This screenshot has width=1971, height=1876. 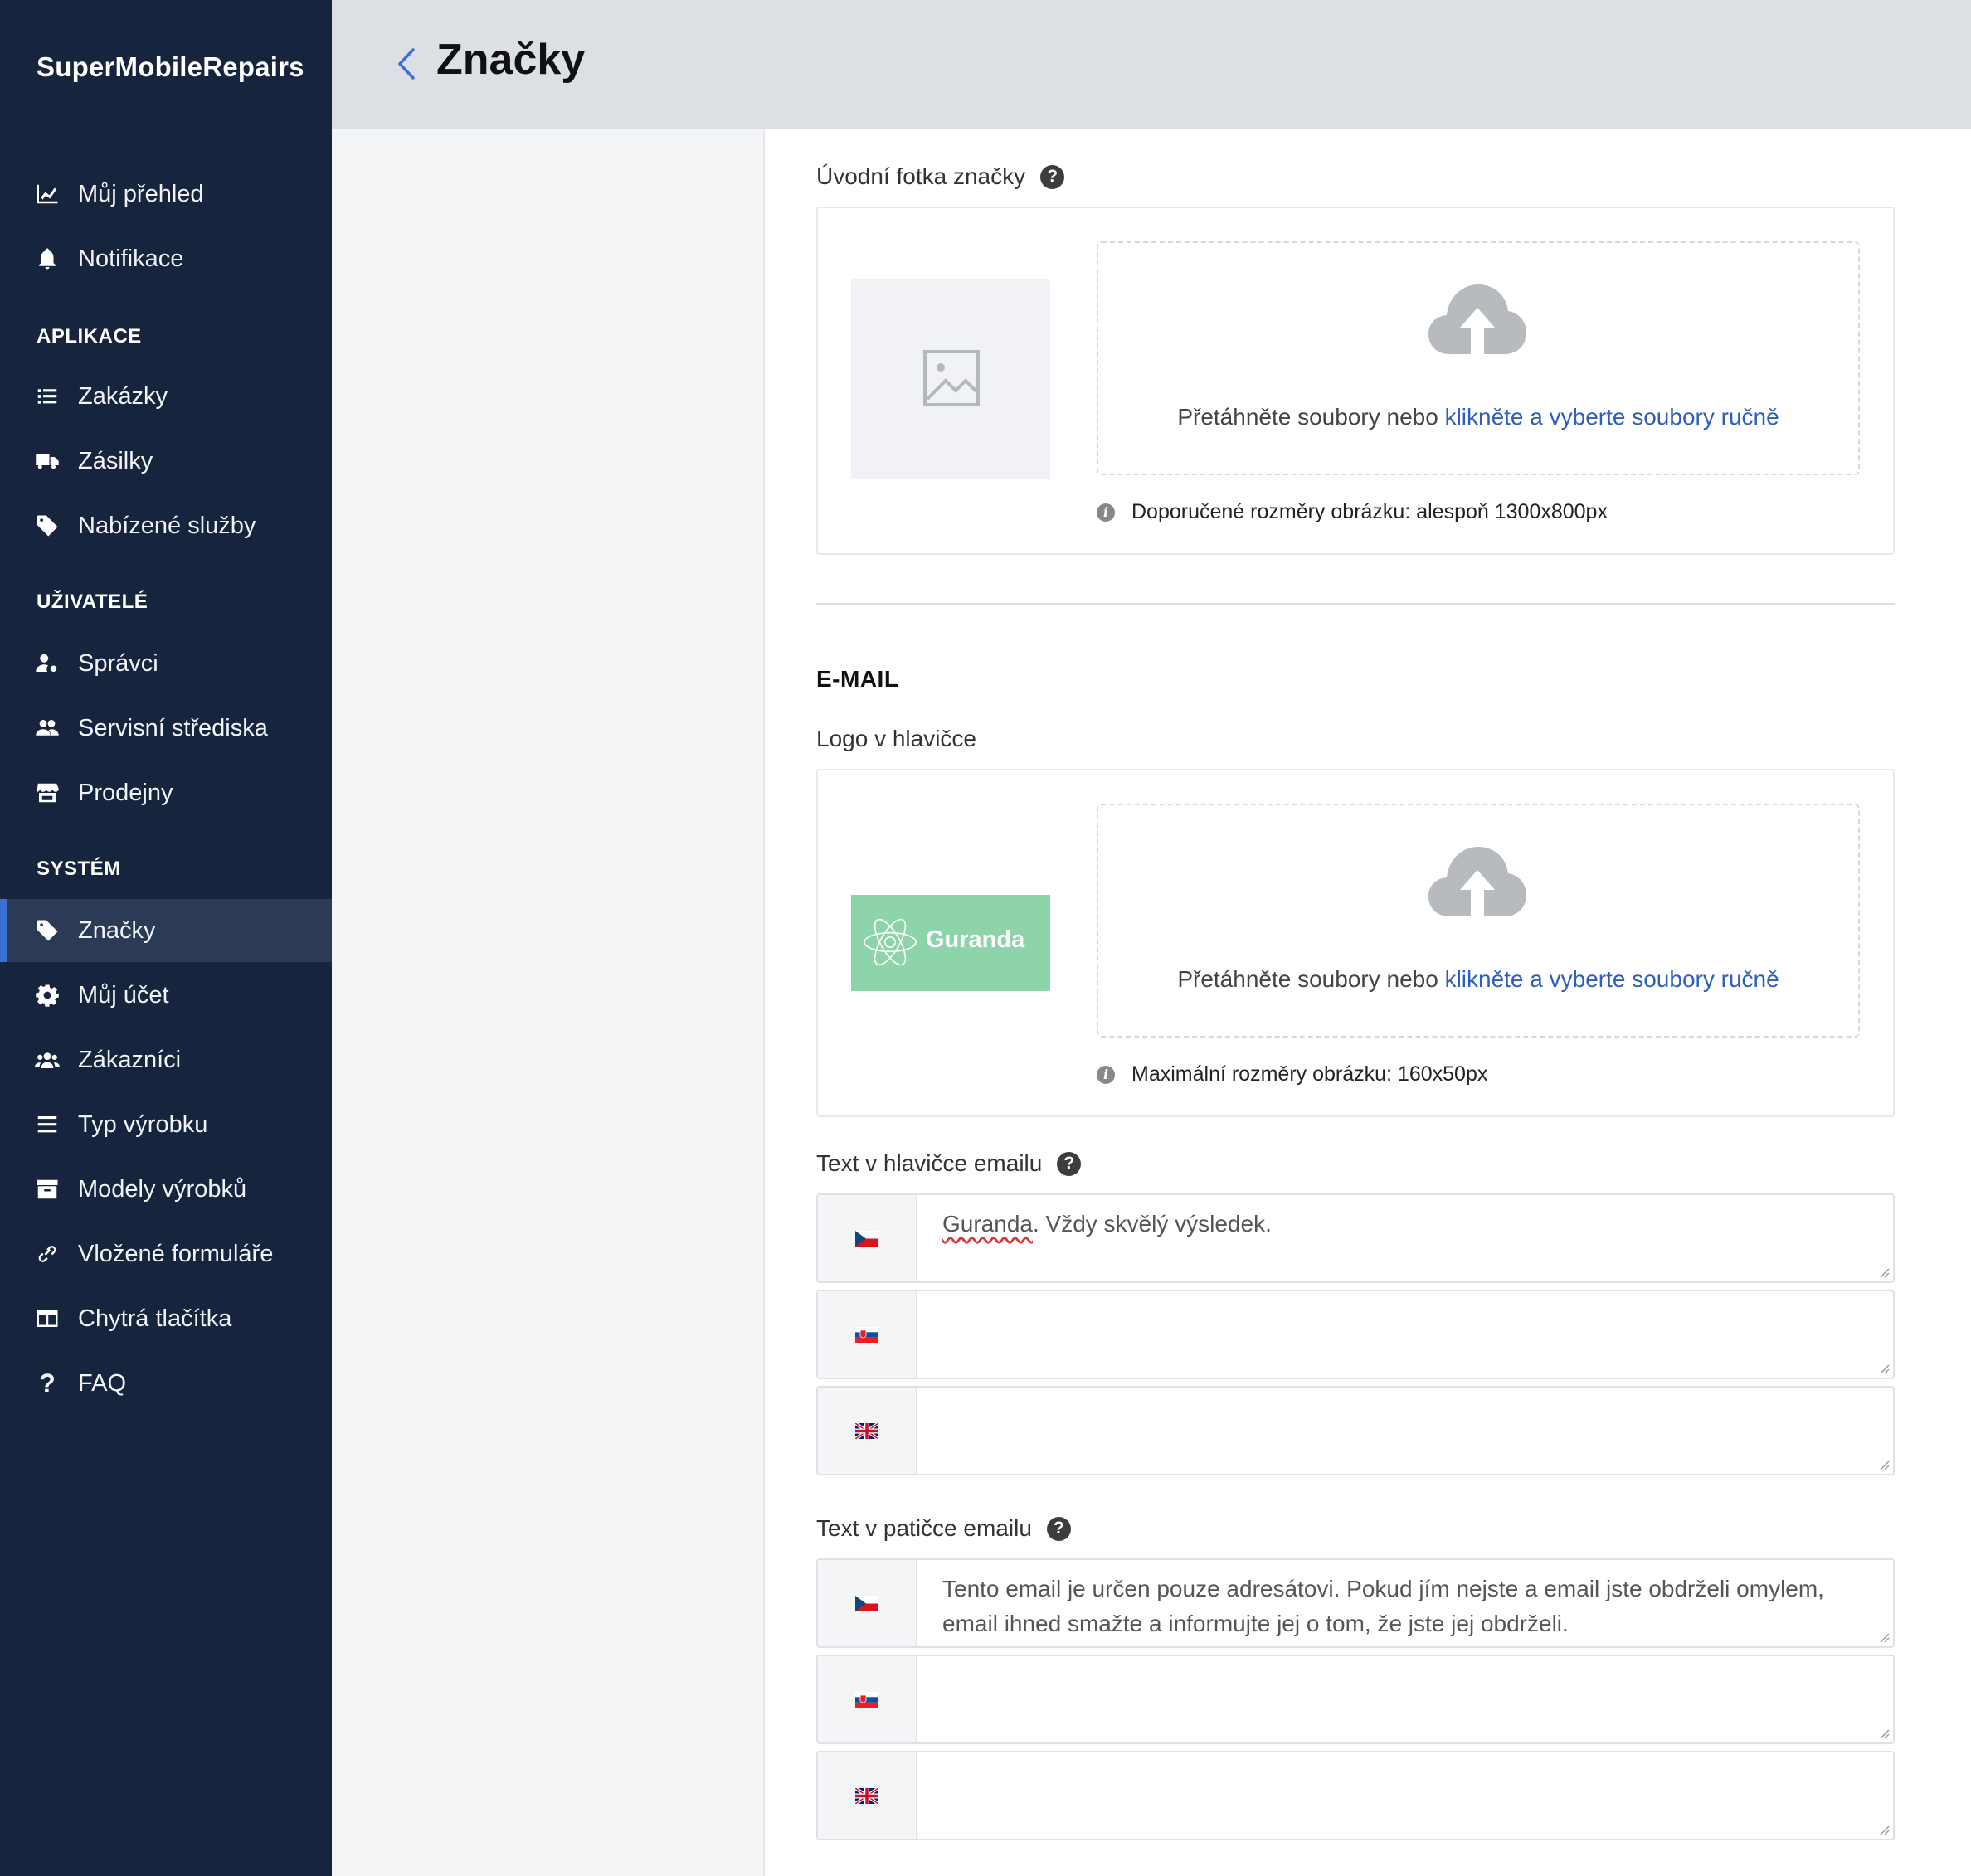 I want to click on sidebar-item-label: Správci, so click(x=118, y=663).